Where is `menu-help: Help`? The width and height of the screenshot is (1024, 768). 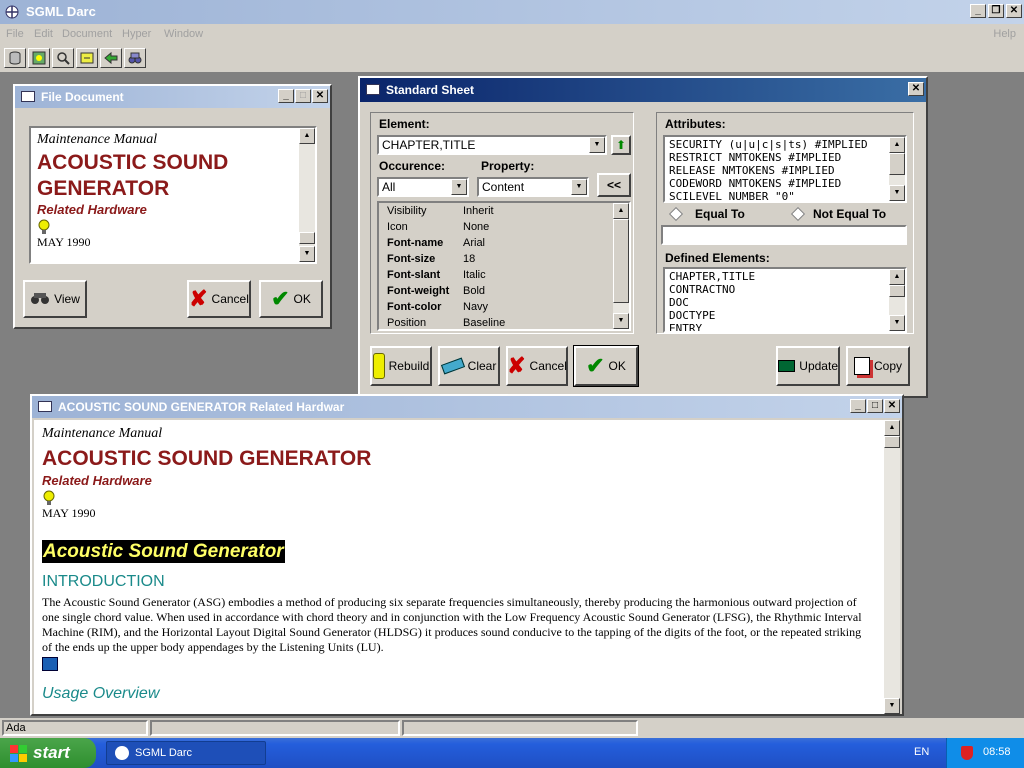 menu-help: Help is located at coordinates (1004, 34).